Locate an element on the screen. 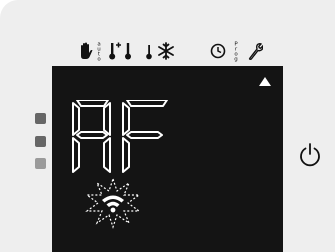 This screenshot has height=252, width=335. temp-icon is located at coordinates (128, 51).